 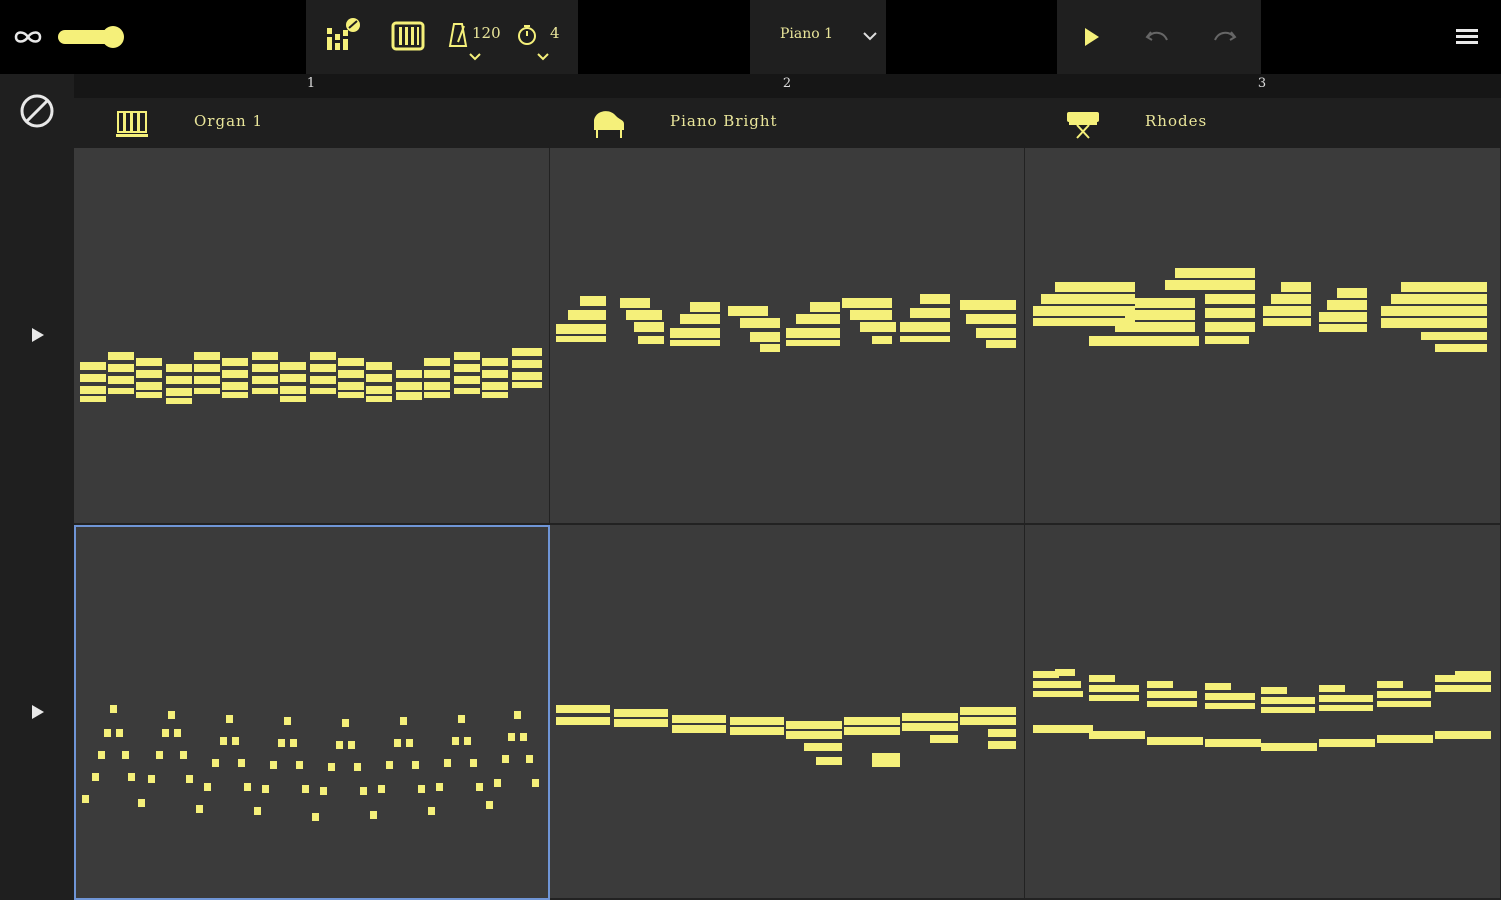 I want to click on timer-icon, so click(x=527, y=35).